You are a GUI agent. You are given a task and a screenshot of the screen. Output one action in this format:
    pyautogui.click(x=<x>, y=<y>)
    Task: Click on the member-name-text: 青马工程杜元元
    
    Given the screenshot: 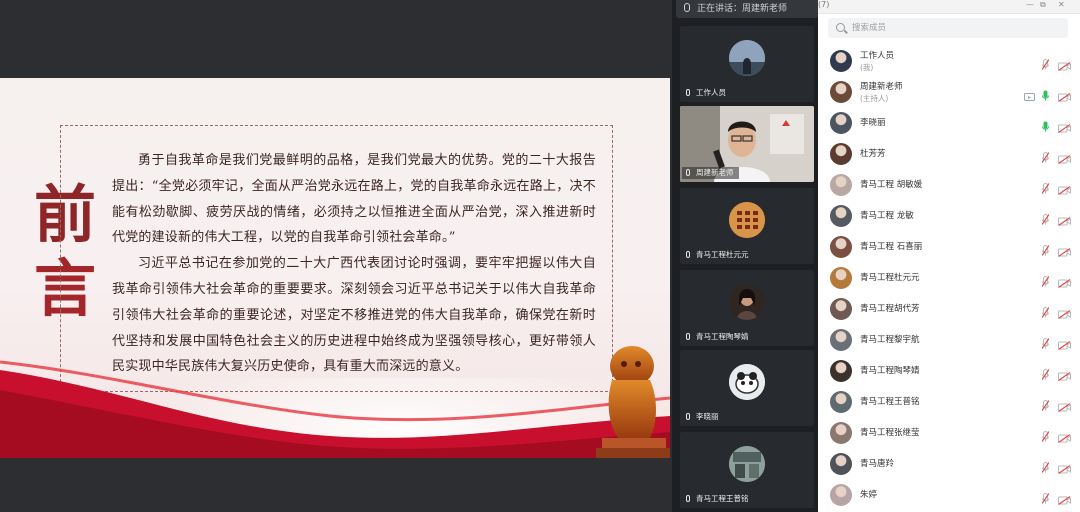 What is the action you would take?
    pyautogui.click(x=890, y=278)
    